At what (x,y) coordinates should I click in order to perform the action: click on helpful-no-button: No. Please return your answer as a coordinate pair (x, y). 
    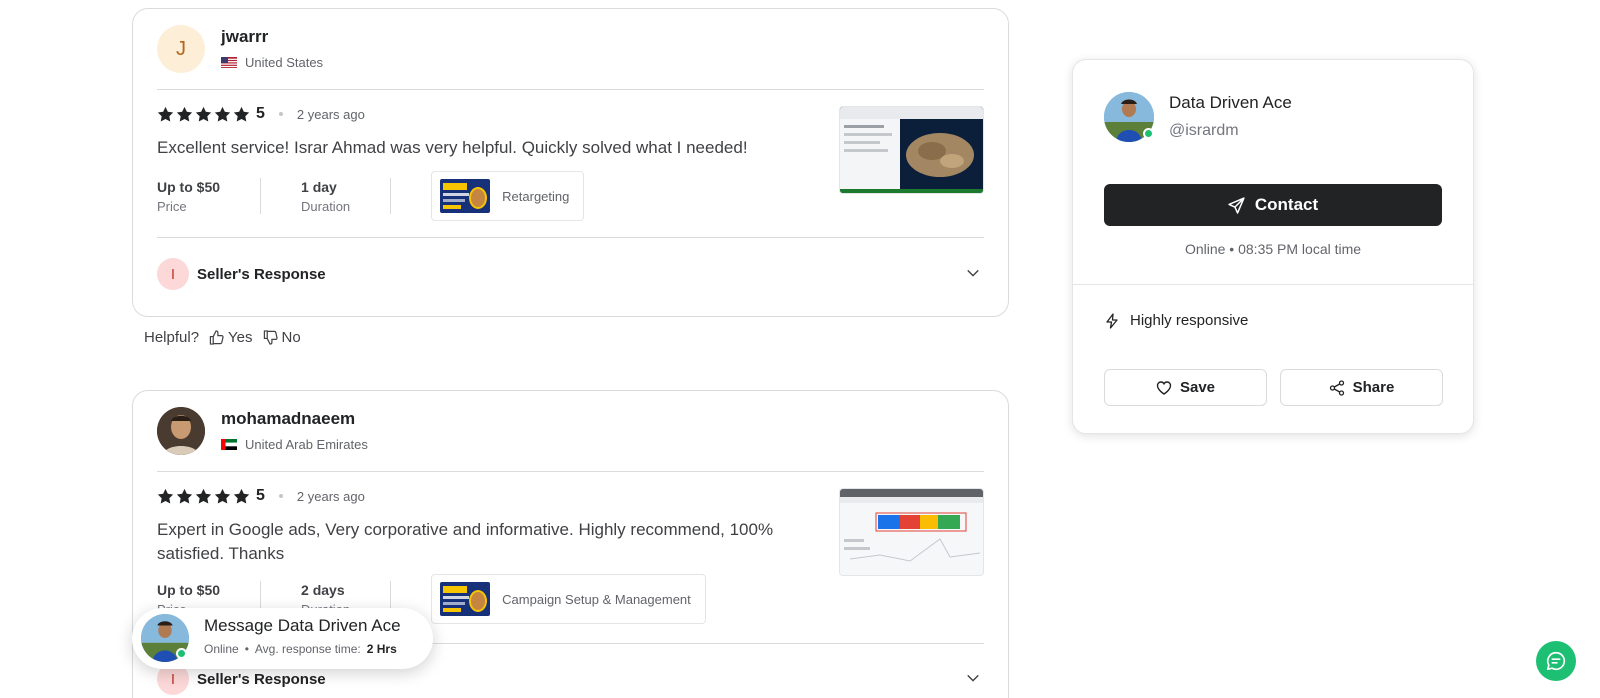
    Looking at the image, I should click on (282, 337).